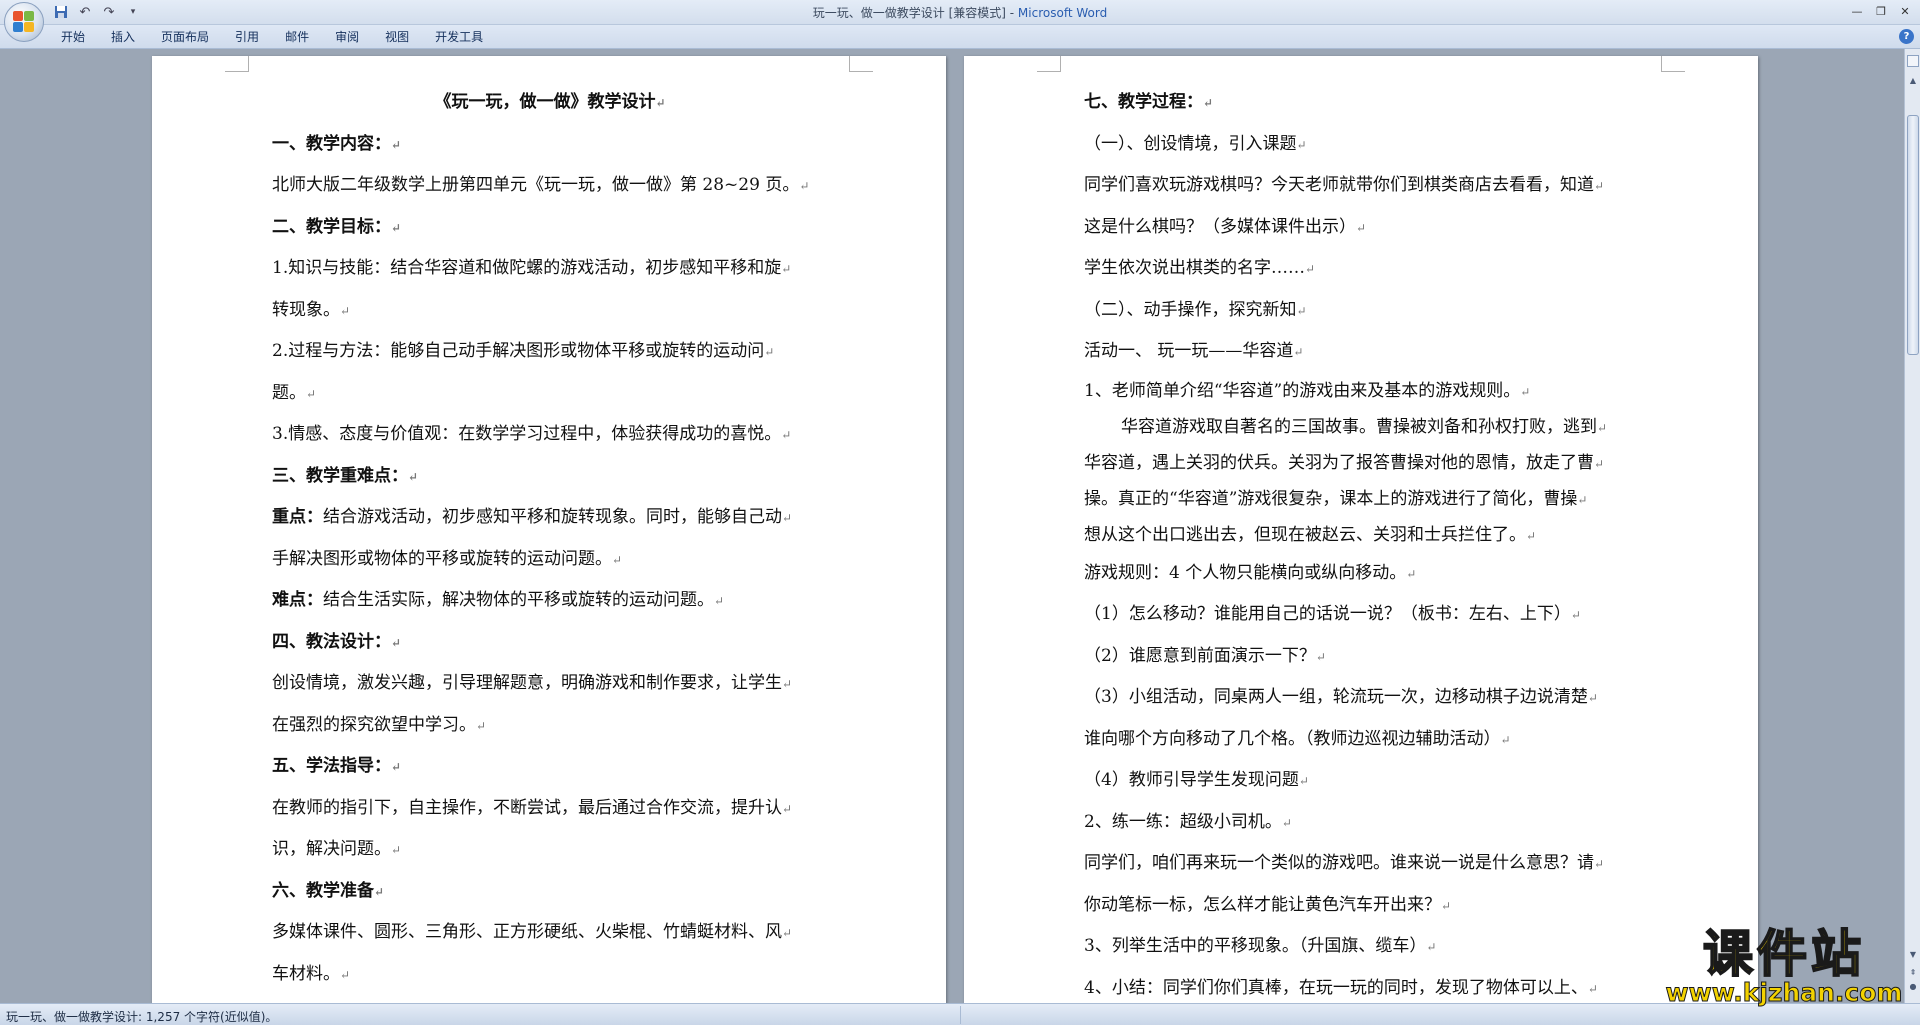 The width and height of the screenshot is (1920, 1025). I want to click on scrollbar-thumb, so click(1913, 235).